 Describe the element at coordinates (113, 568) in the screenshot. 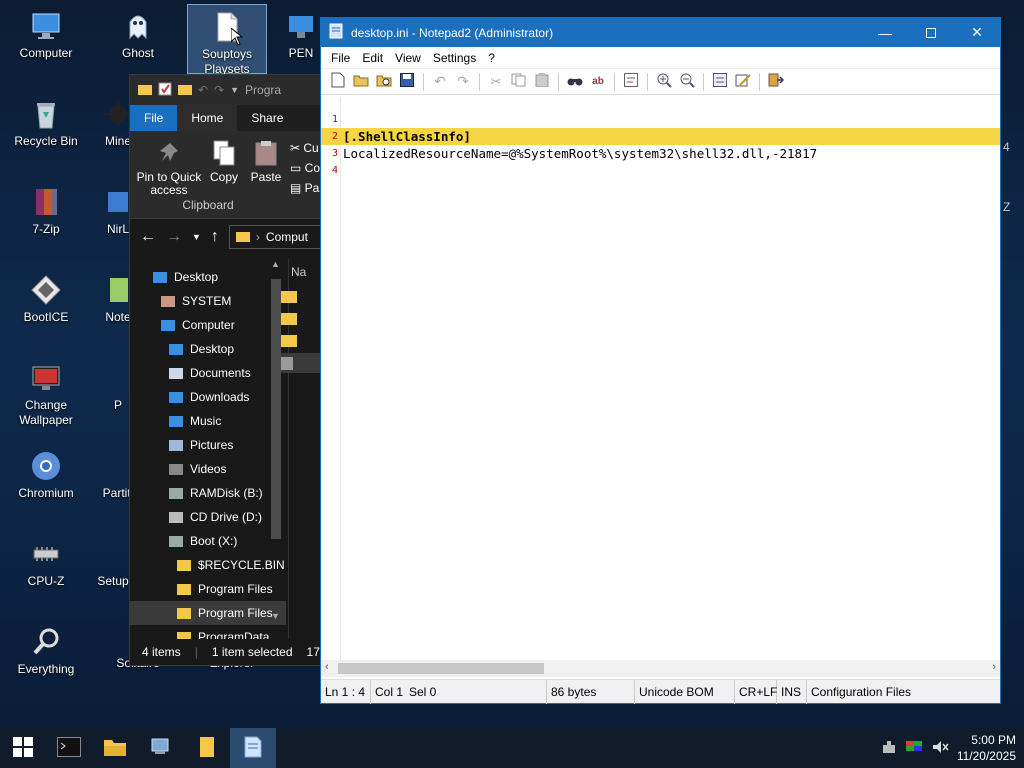

I see `desktop-icon-setup: Setup` at that location.